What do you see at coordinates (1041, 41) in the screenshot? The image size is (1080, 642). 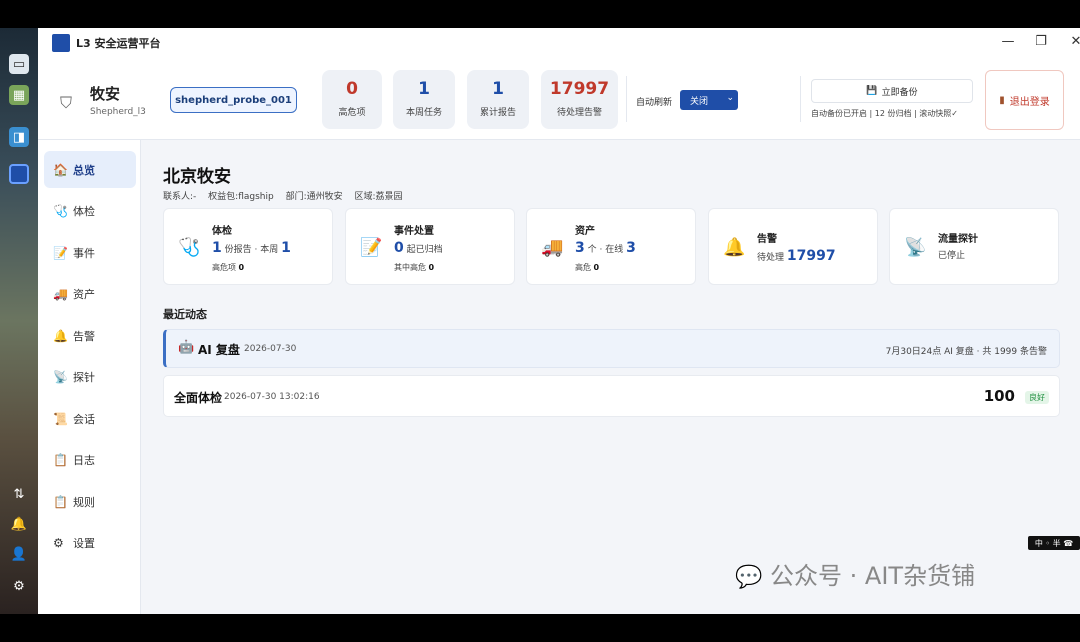 I see `maximize-icon: ❐` at bounding box center [1041, 41].